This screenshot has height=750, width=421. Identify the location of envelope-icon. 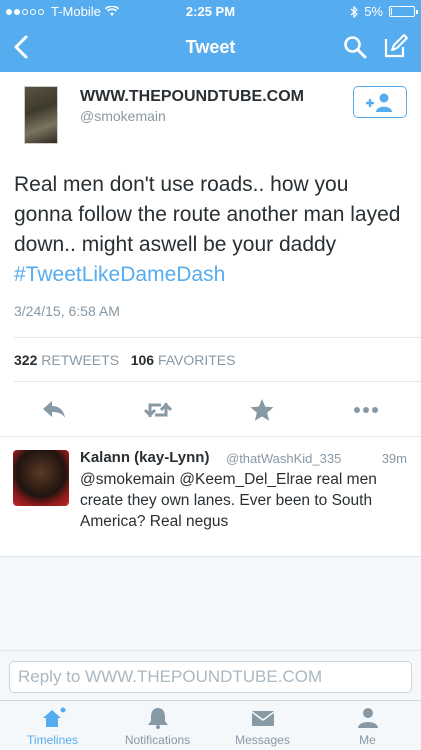
(263, 718).